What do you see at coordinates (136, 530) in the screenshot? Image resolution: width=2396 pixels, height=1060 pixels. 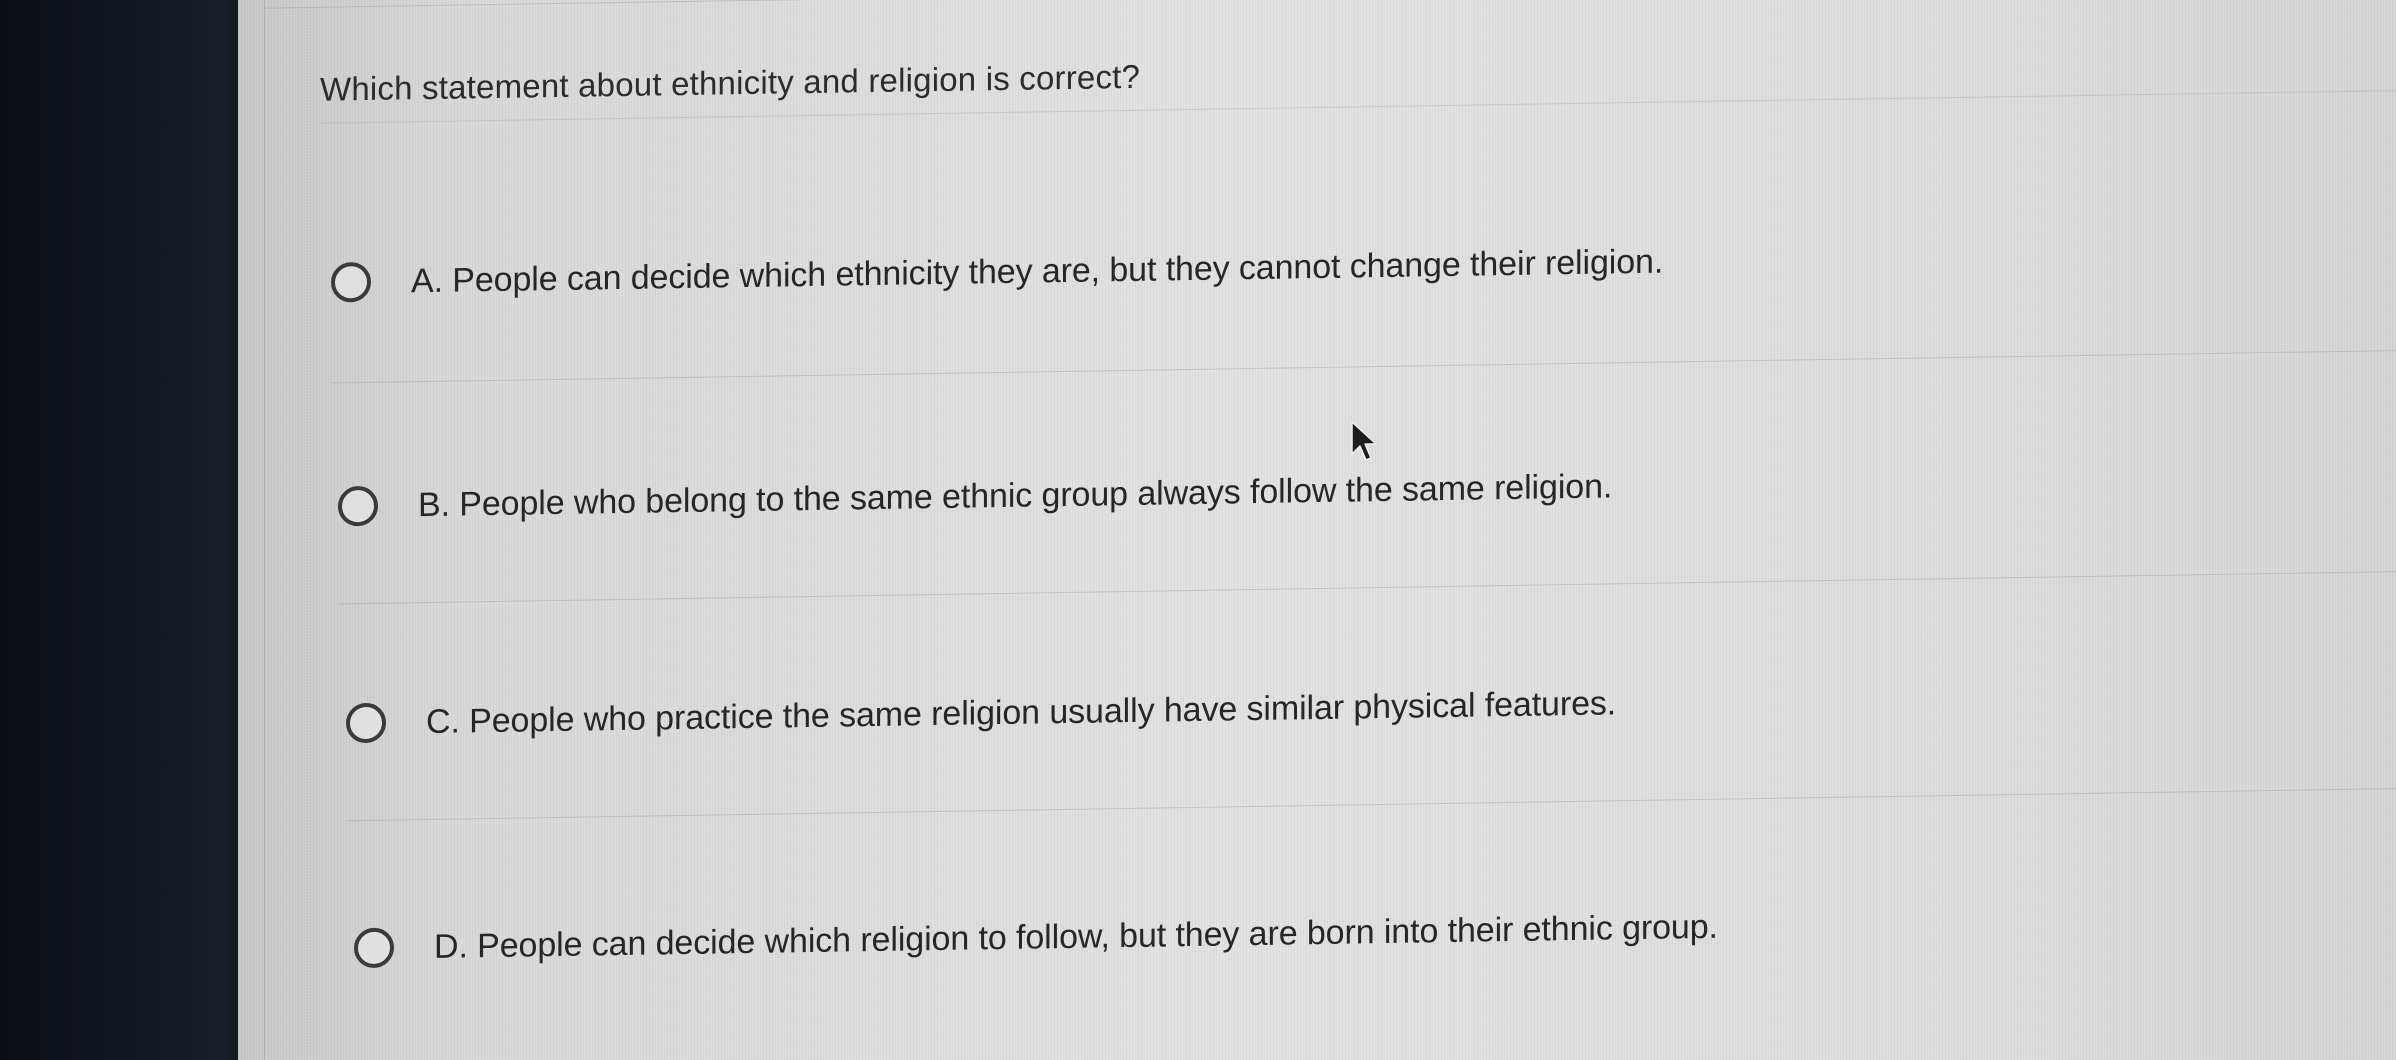 I see `monitor-bezel` at bounding box center [136, 530].